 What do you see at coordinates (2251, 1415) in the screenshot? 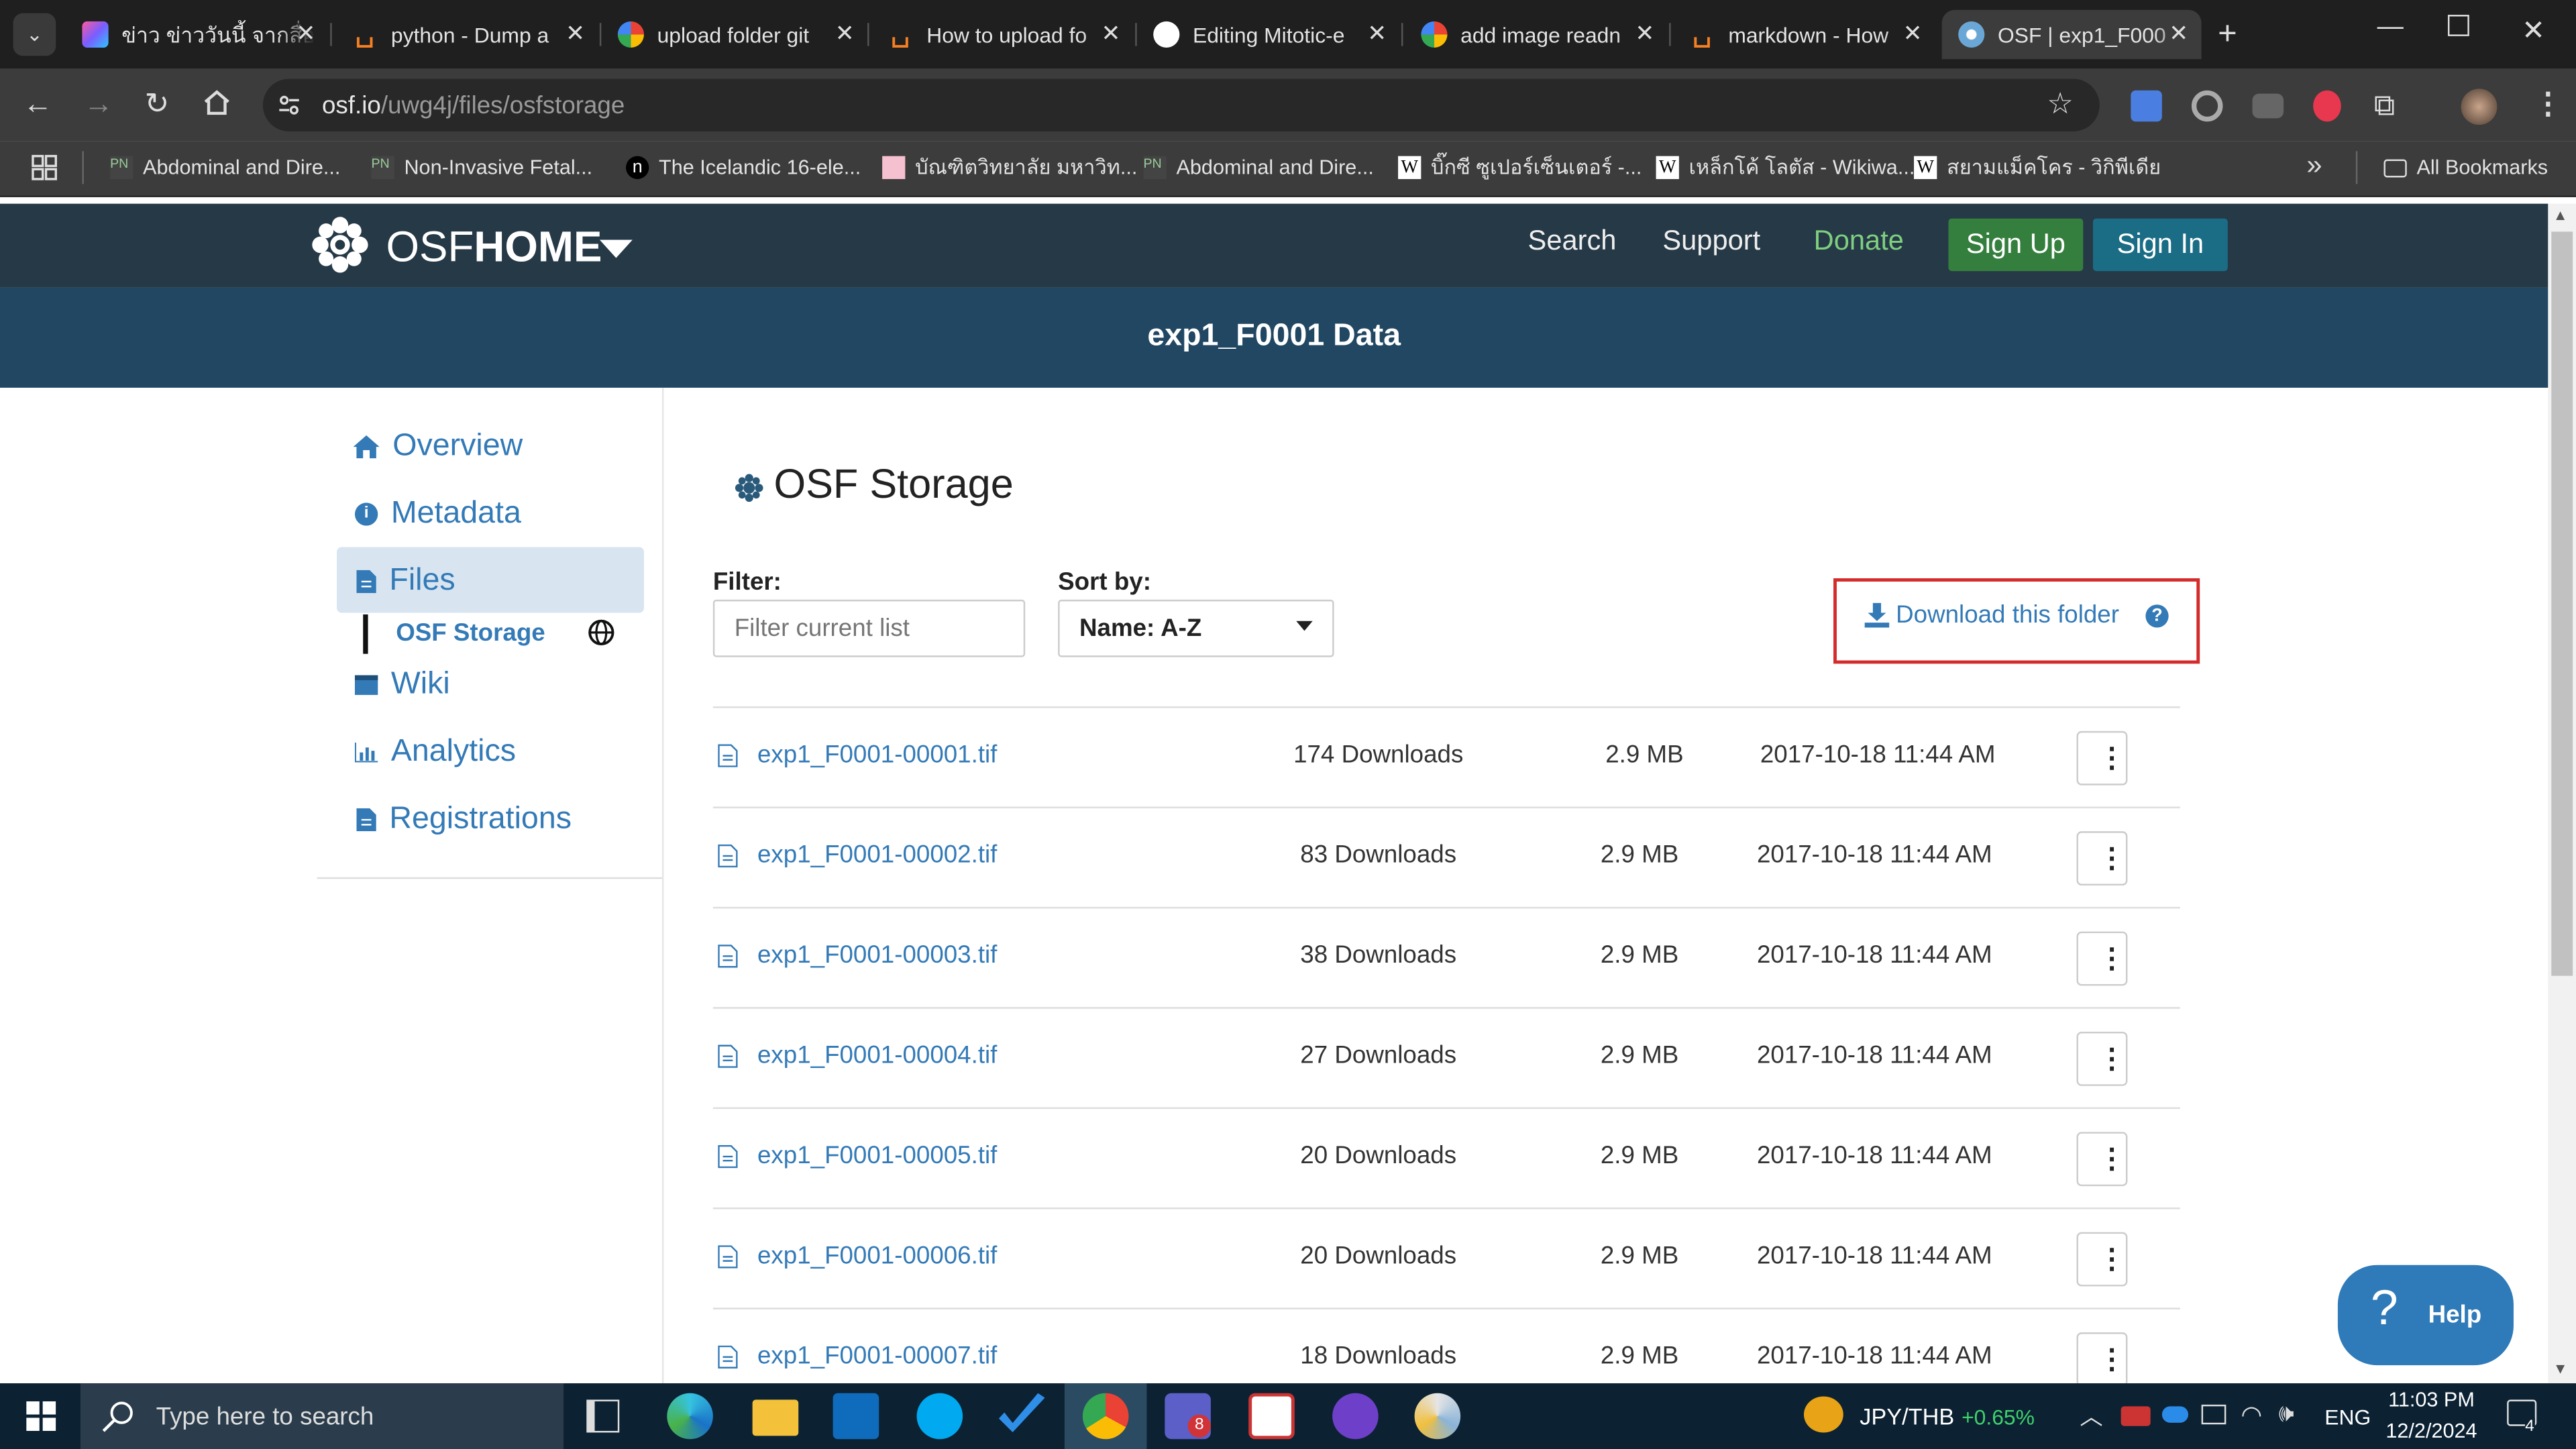
I see `wifi-icon: ◠` at bounding box center [2251, 1415].